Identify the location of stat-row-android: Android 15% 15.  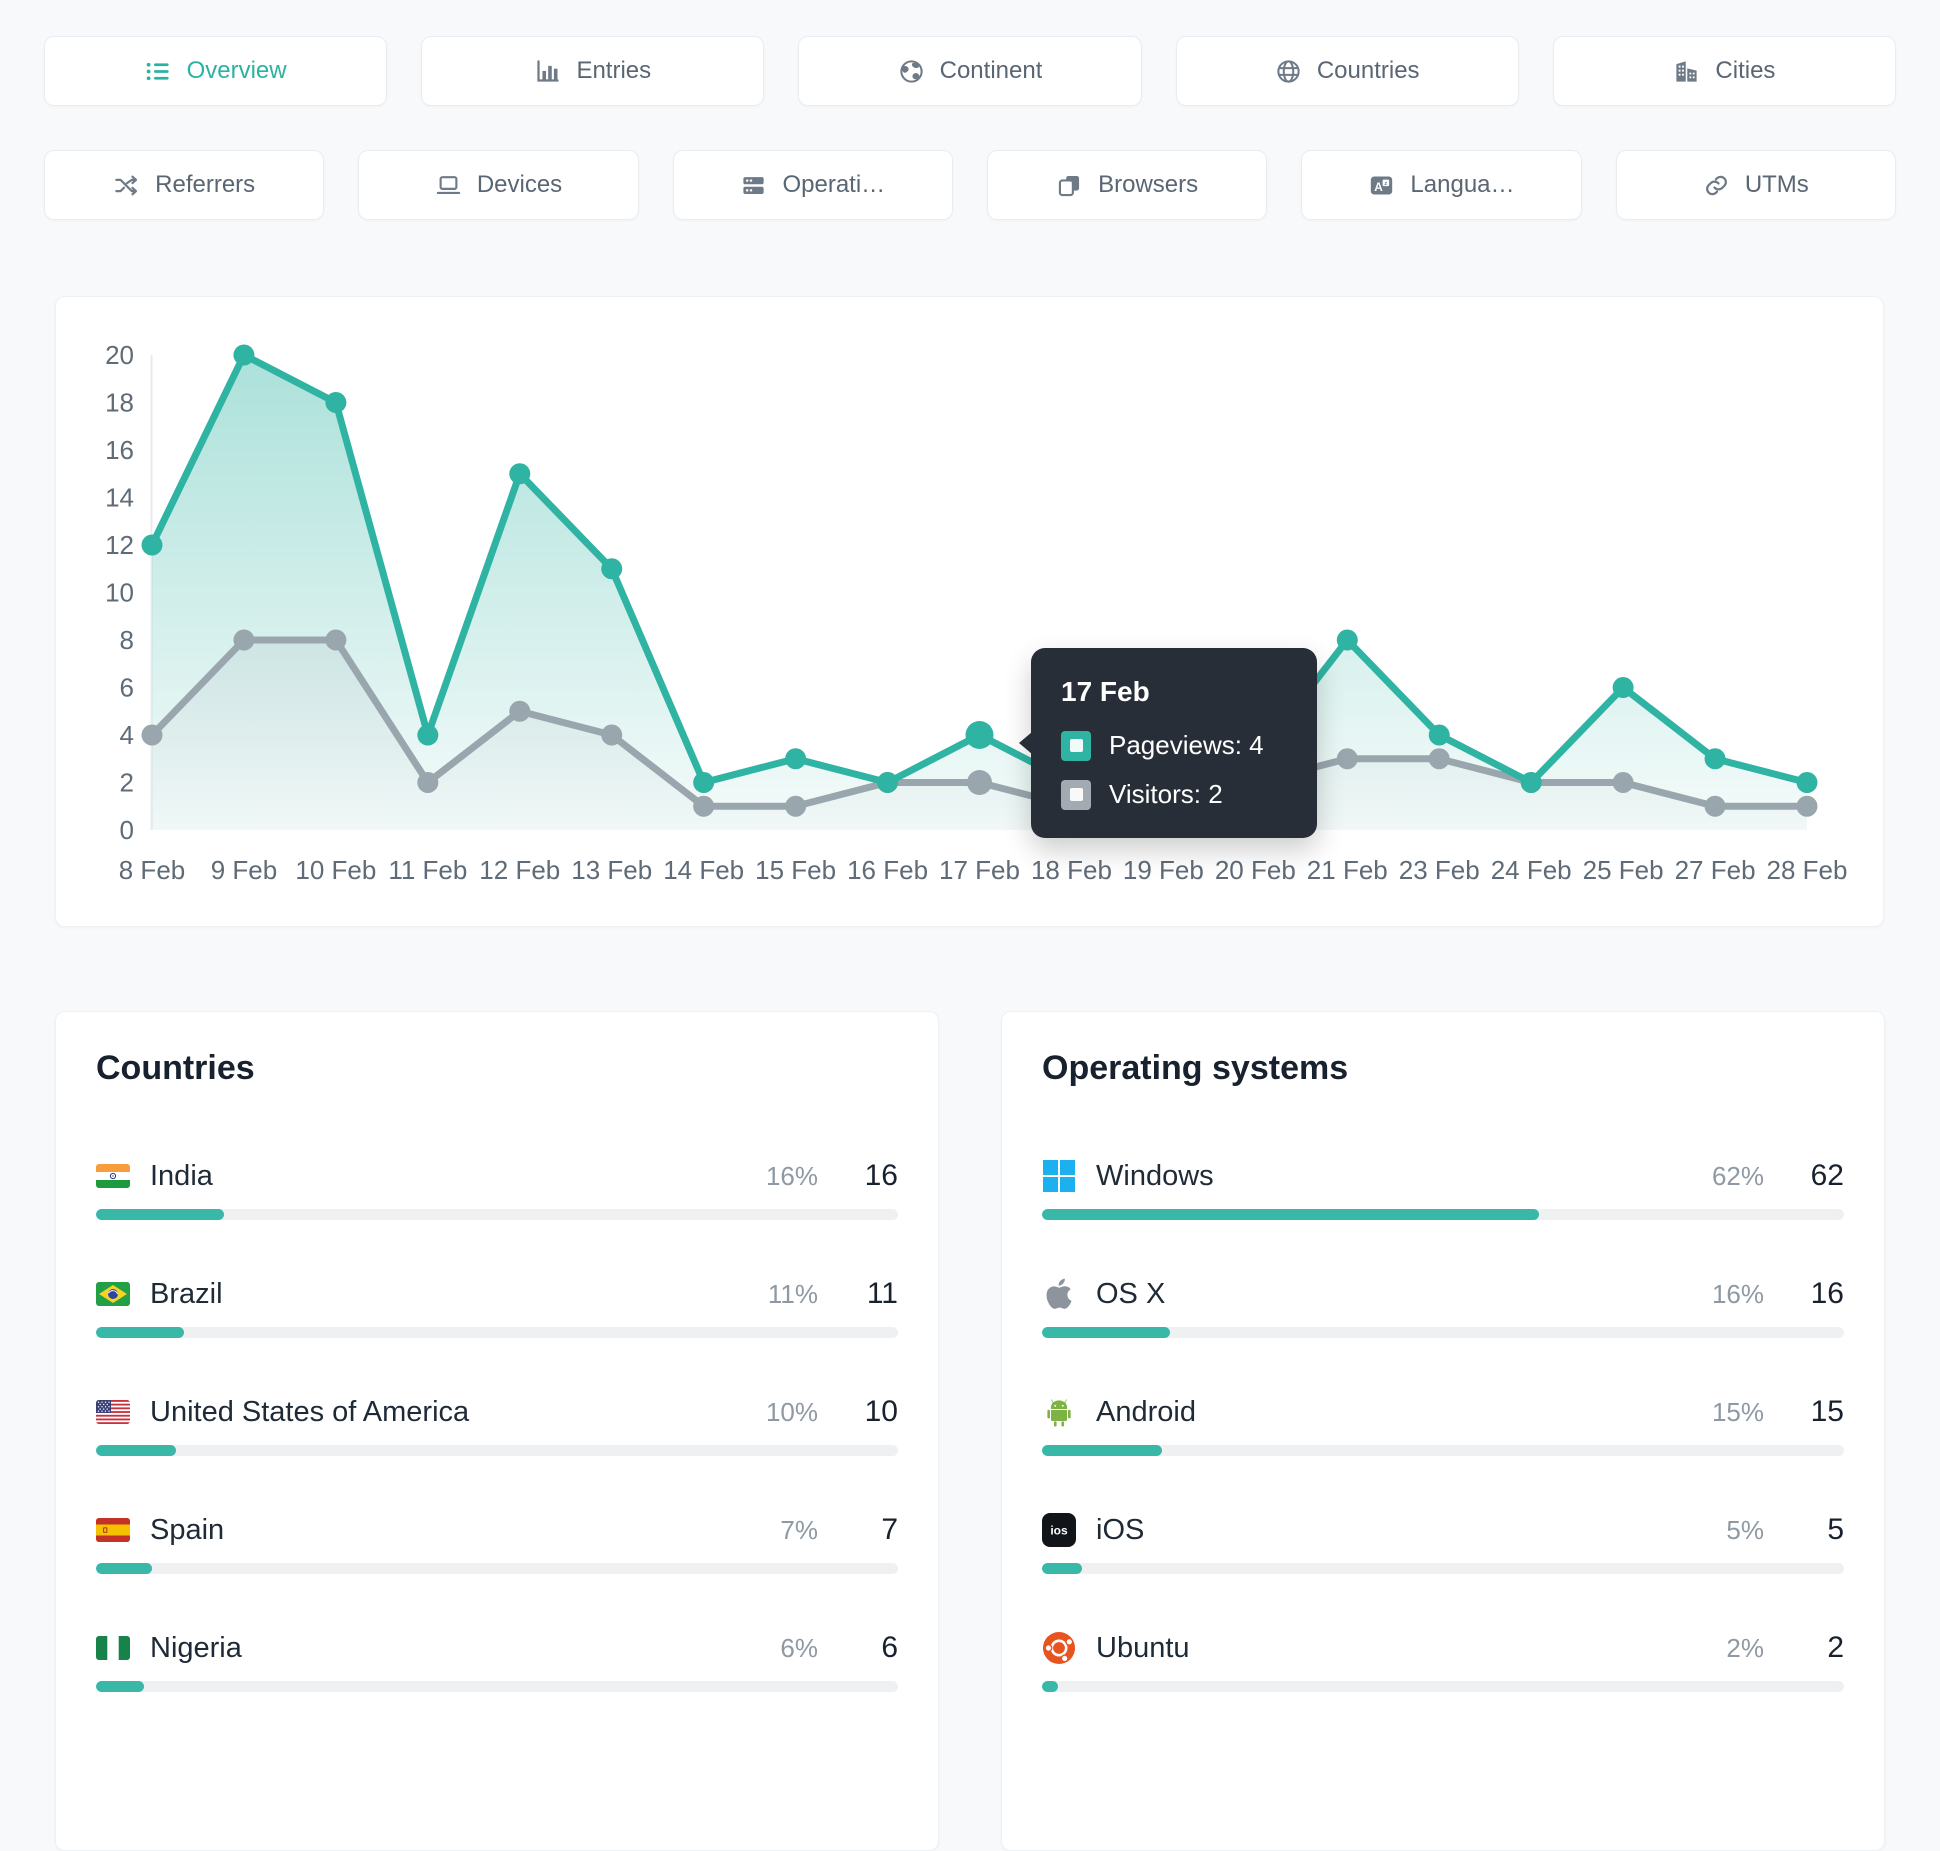
(1443, 1425).